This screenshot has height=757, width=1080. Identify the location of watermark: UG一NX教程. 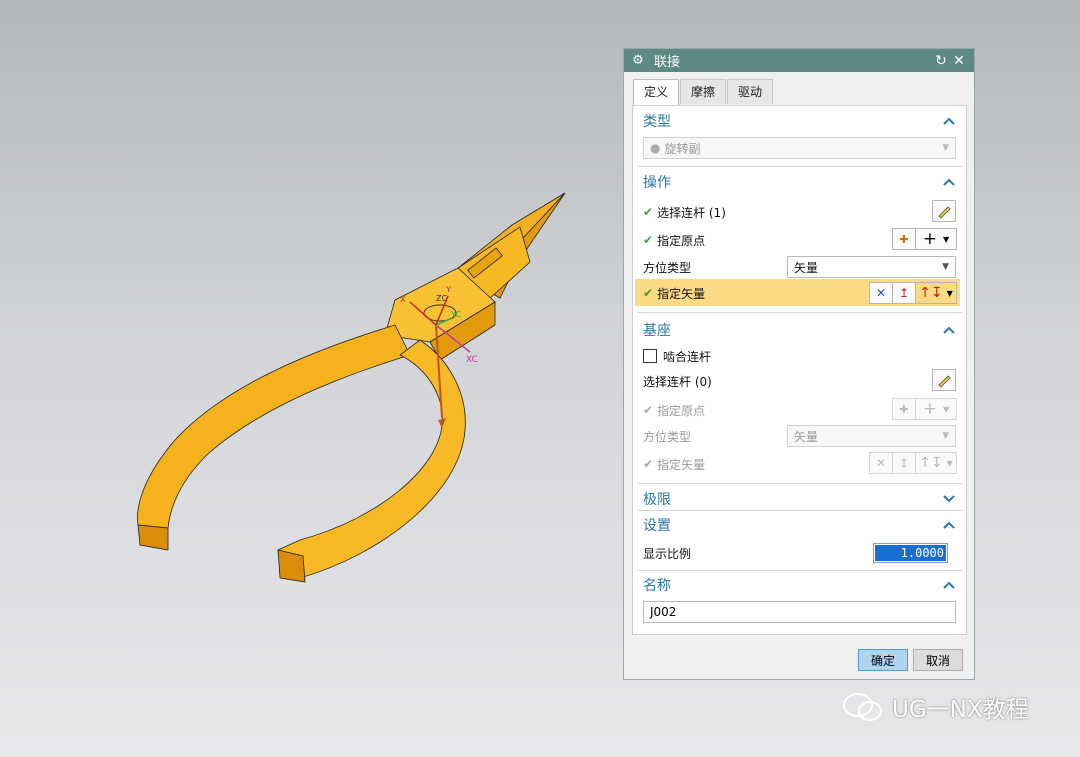
(935, 707).